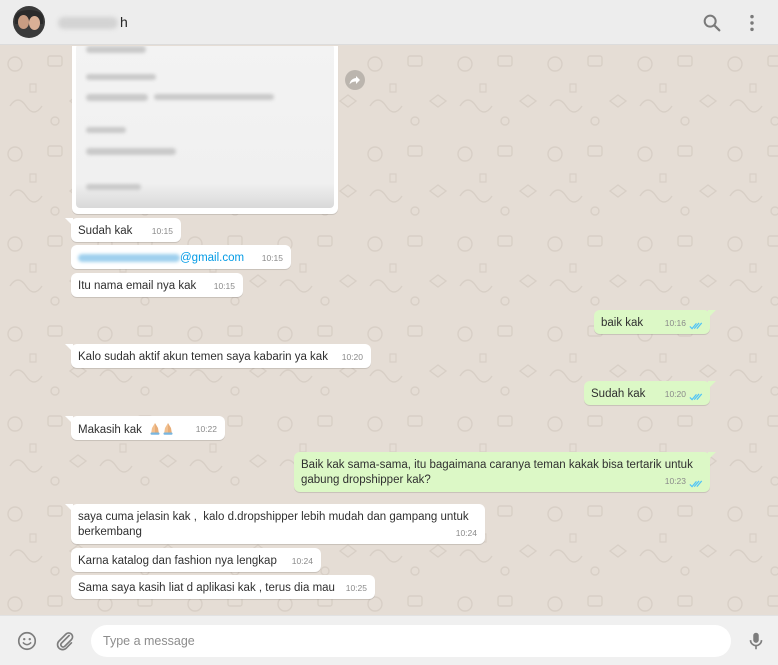 The width and height of the screenshot is (778, 665). Describe the element at coordinates (157, 285) in the screenshot. I see `message-incoming: Itu nama email nya kak 10:15` at that location.